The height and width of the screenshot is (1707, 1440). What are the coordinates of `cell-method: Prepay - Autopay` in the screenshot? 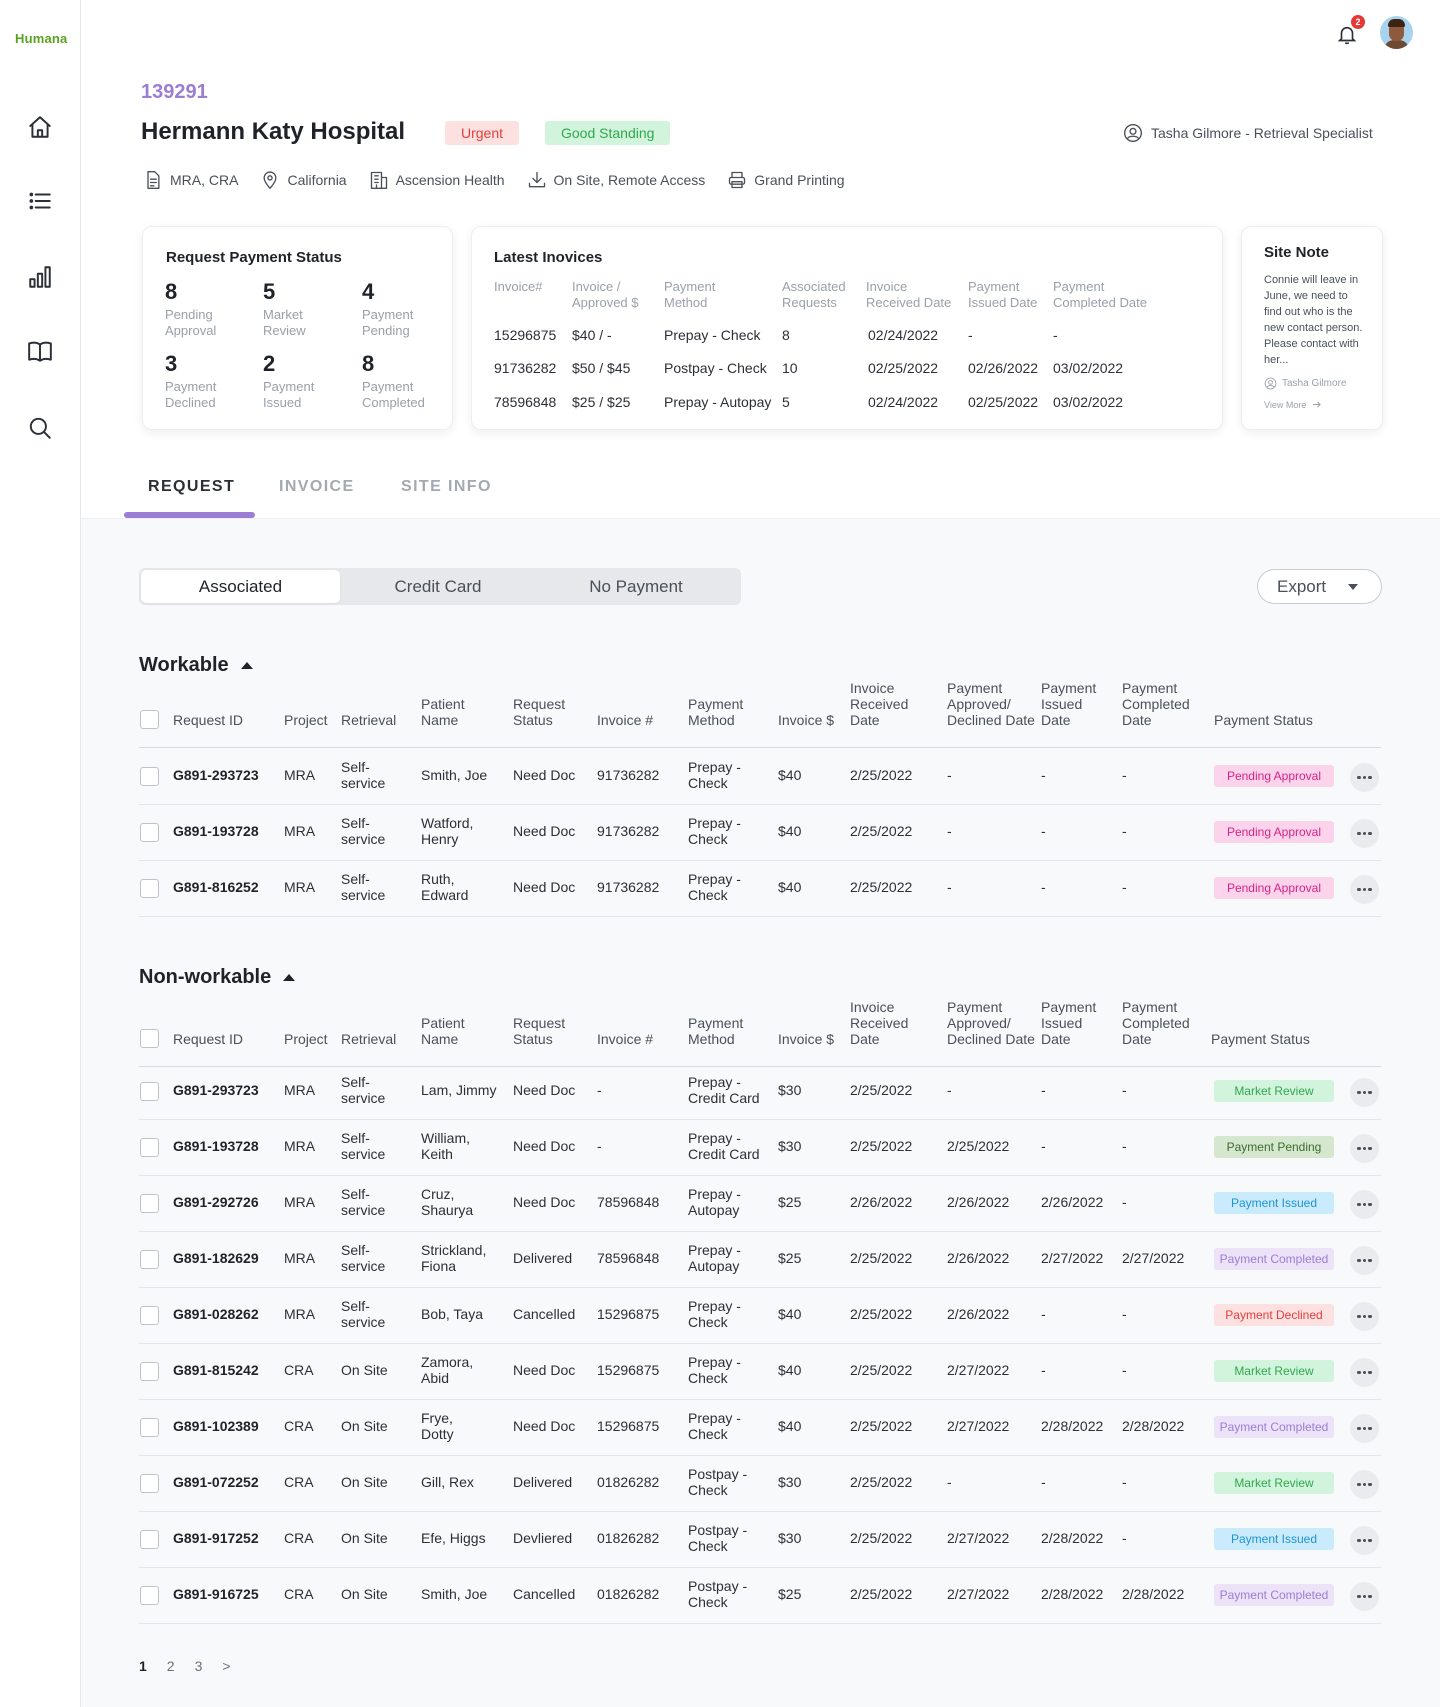 It's located at (714, 1202).